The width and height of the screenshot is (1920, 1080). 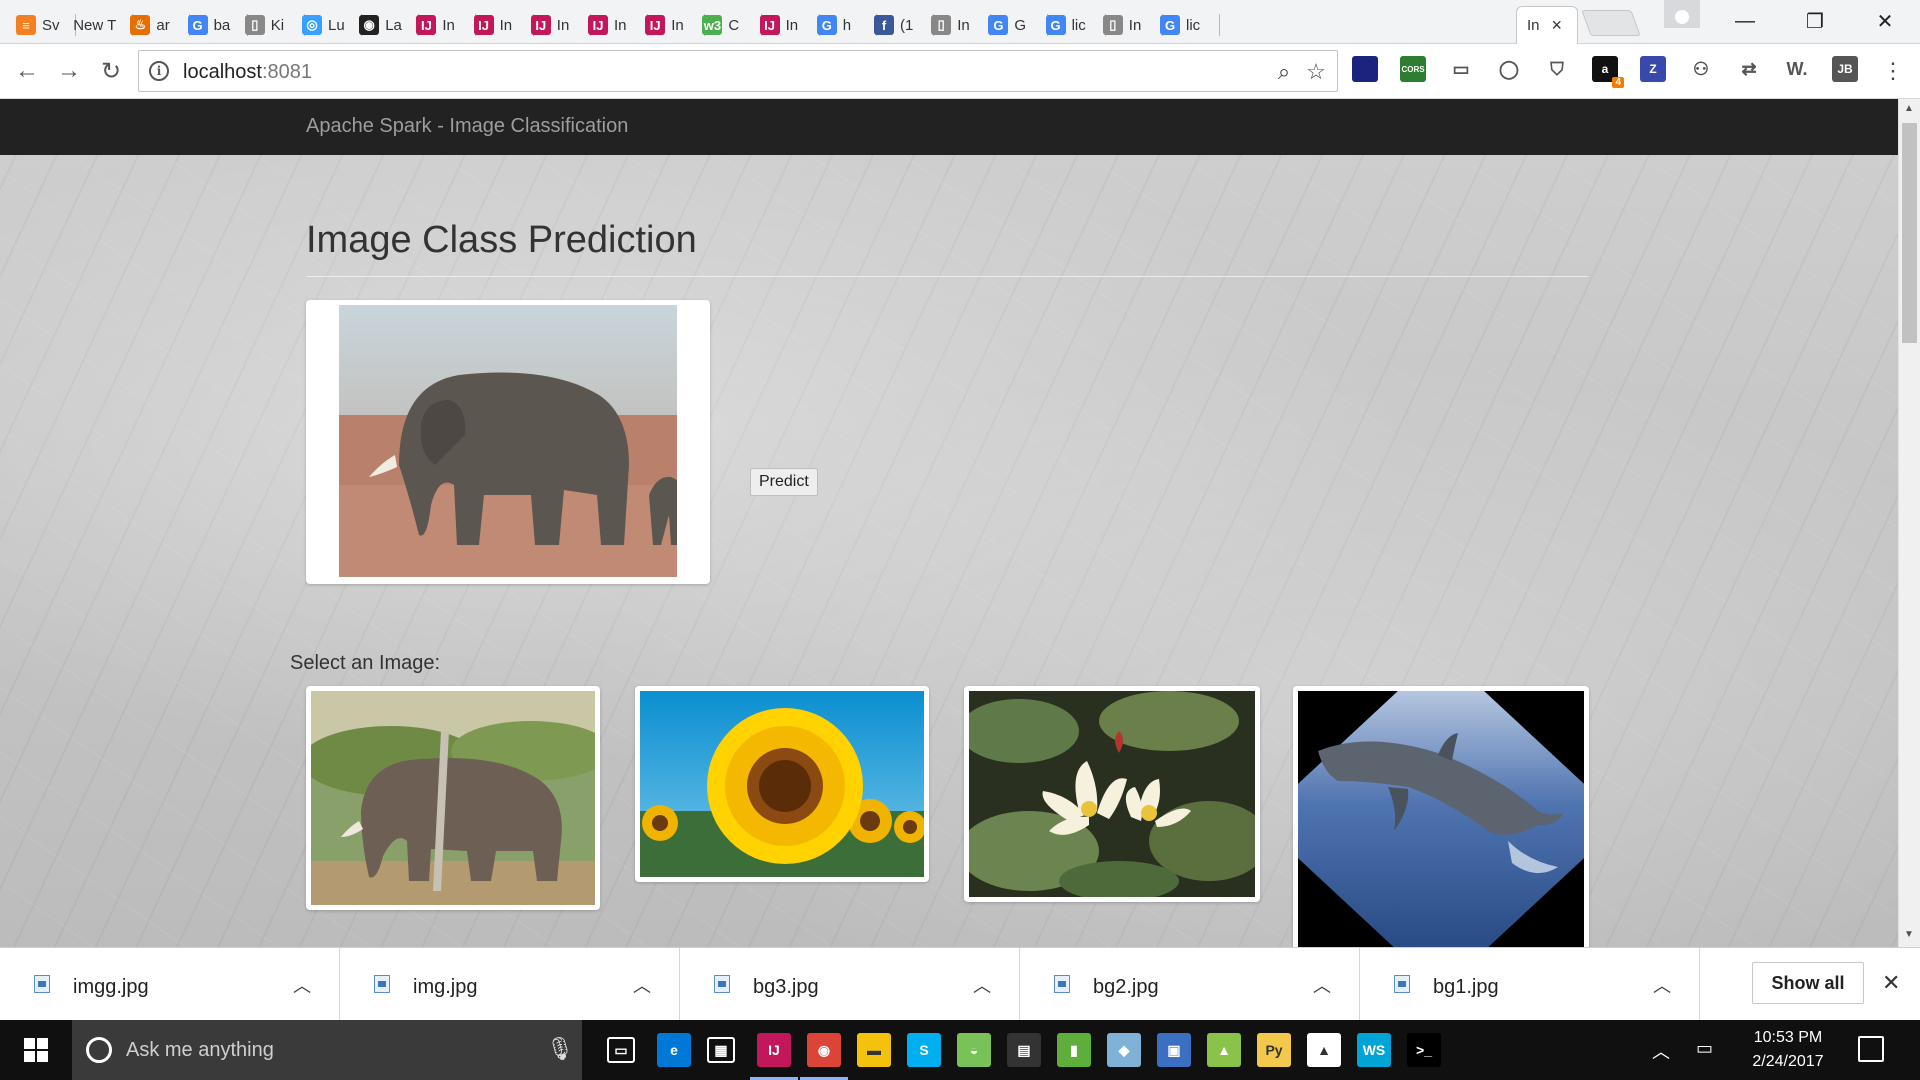 I want to click on cors-extension-icon: CORS, so click(x=1413, y=69).